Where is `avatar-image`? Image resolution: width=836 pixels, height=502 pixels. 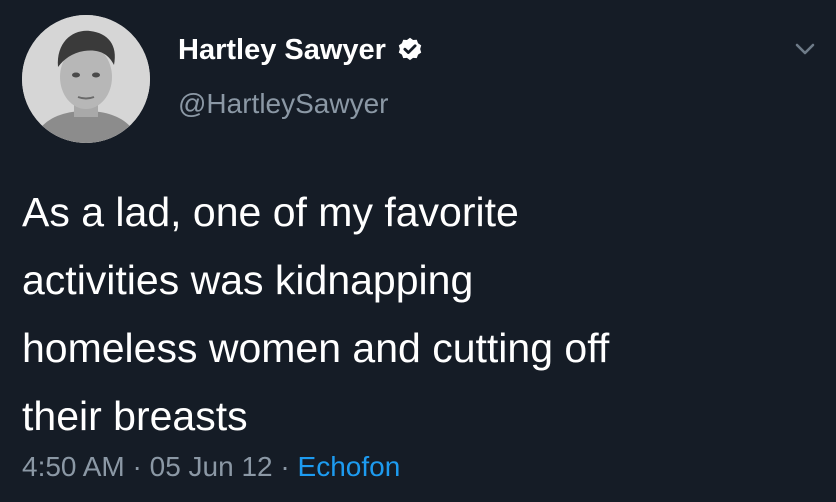
avatar-image is located at coordinates (86, 79).